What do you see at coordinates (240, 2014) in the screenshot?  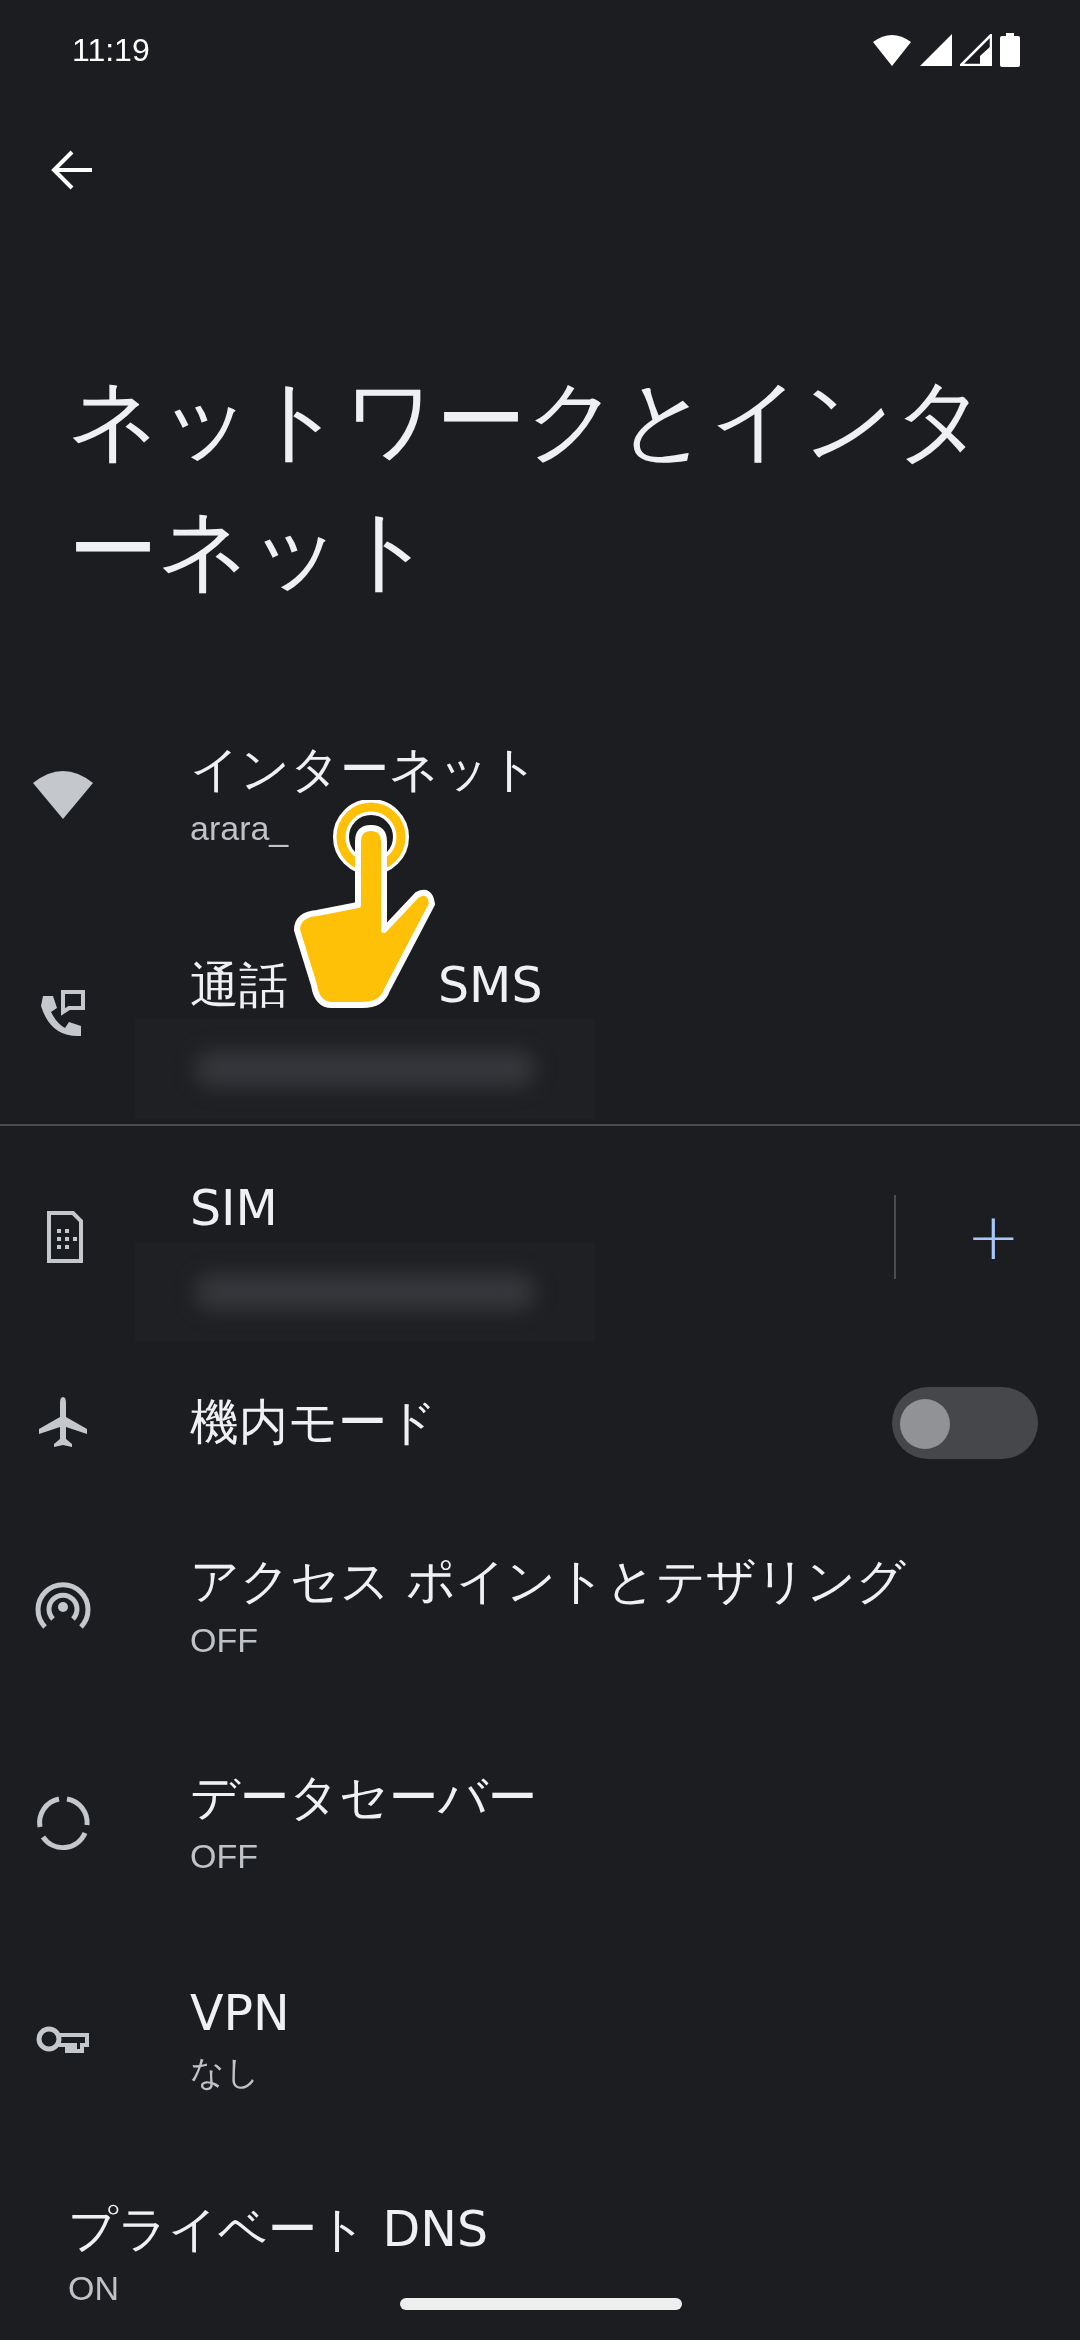 I see `item-title: VPN` at bounding box center [240, 2014].